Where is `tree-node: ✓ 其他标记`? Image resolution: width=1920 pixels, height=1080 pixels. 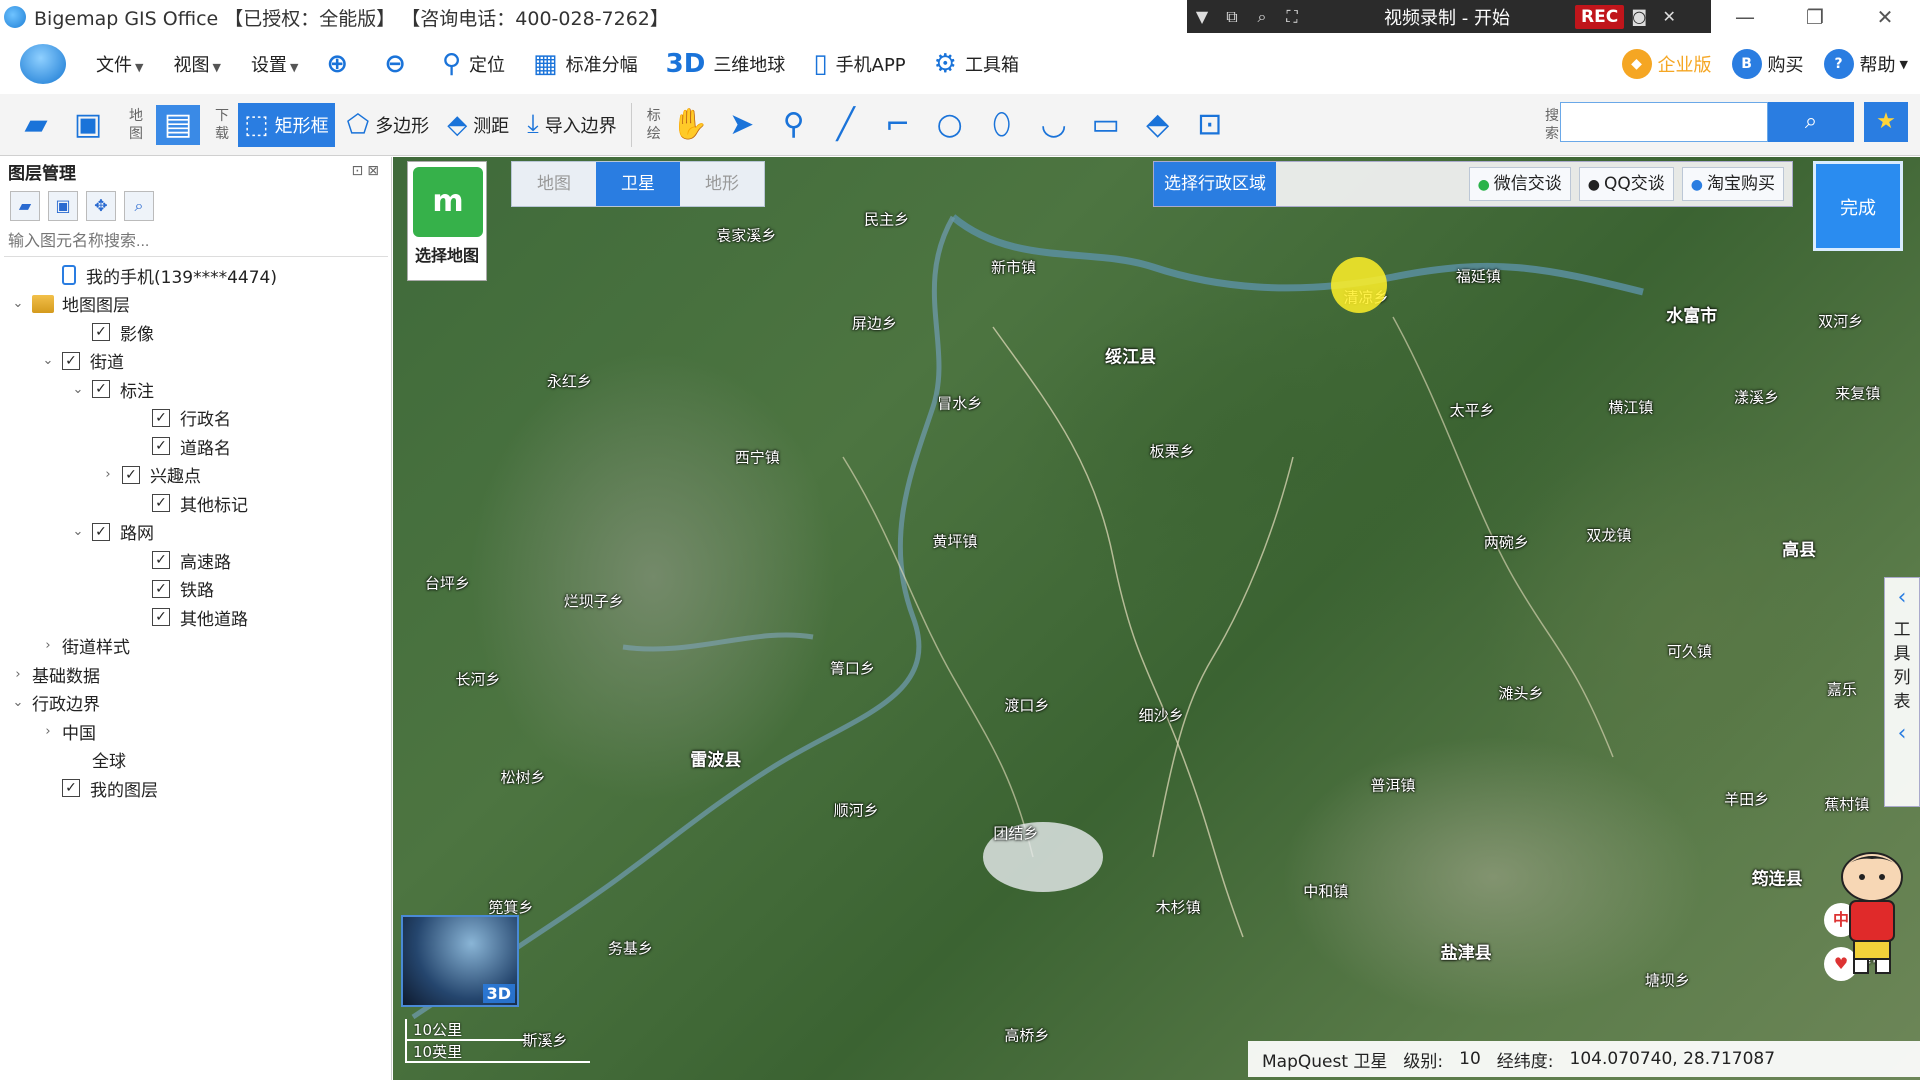
tree-node: ✓ 其他标记 is located at coordinates (195, 503).